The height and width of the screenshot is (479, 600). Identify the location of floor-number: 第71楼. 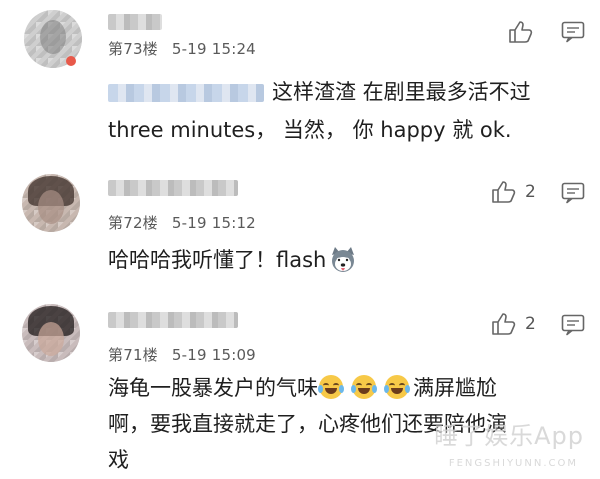
(133, 355).